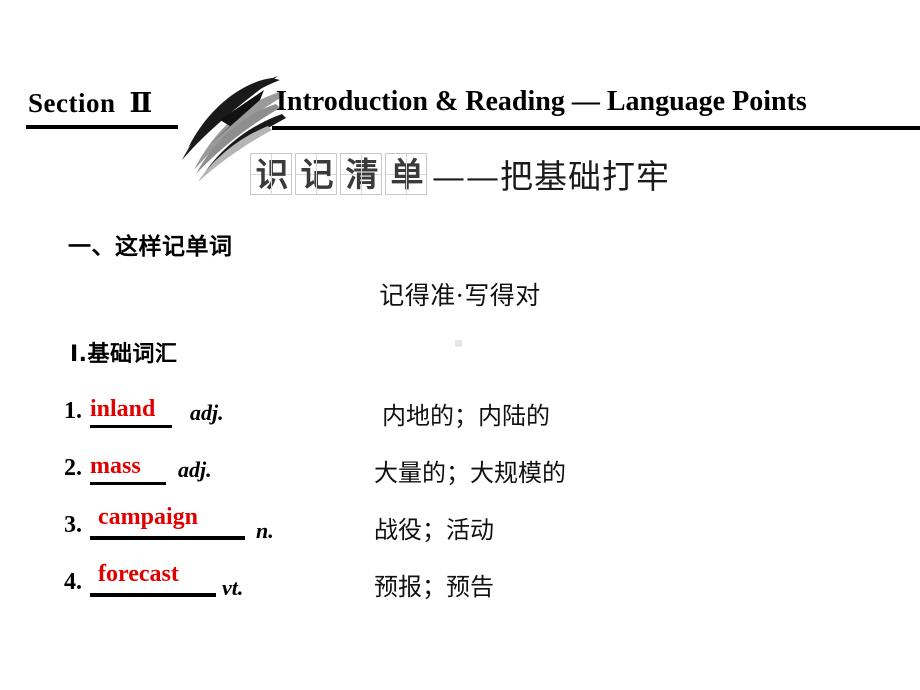 This screenshot has width=920, height=690. Describe the element at coordinates (434, 530) in the screenshot. I see `chinese-meaning: 战役；活动` at that location.